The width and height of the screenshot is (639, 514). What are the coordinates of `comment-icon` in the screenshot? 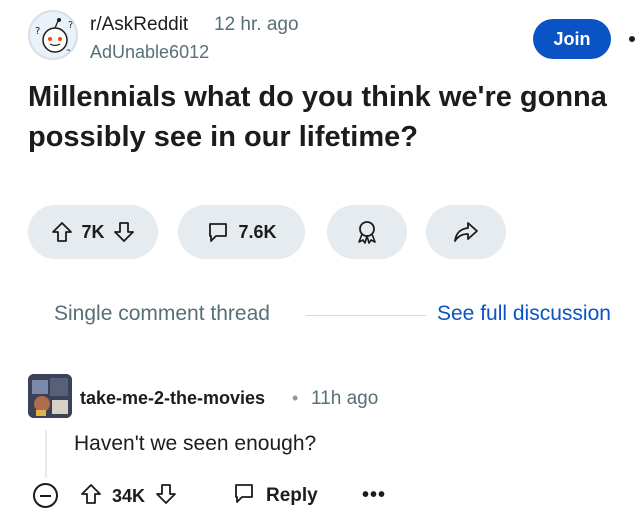 It's located at (218, 232).